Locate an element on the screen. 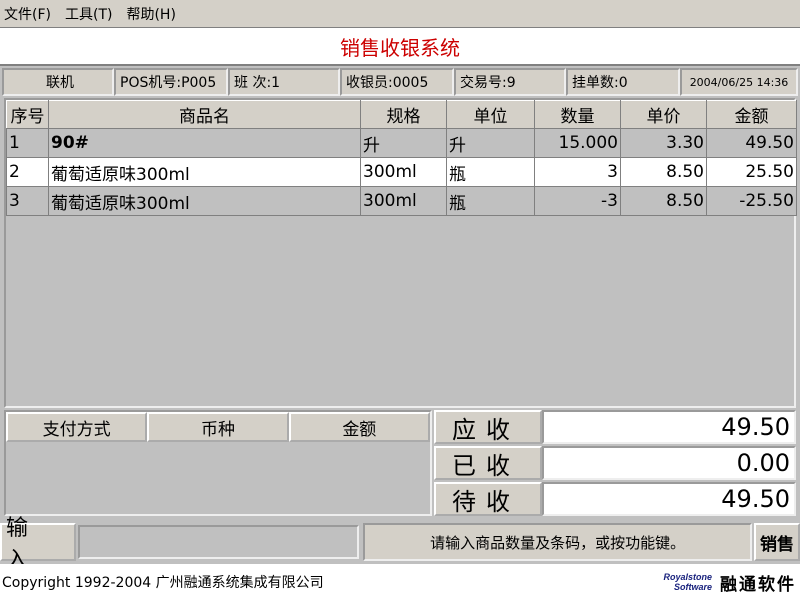 Image resolution: width=800 pixels, height=600 pixels. table-header-row: 序号 商品名 规格 单位 数量 单价 金额 is located at coordinates (401, 114).